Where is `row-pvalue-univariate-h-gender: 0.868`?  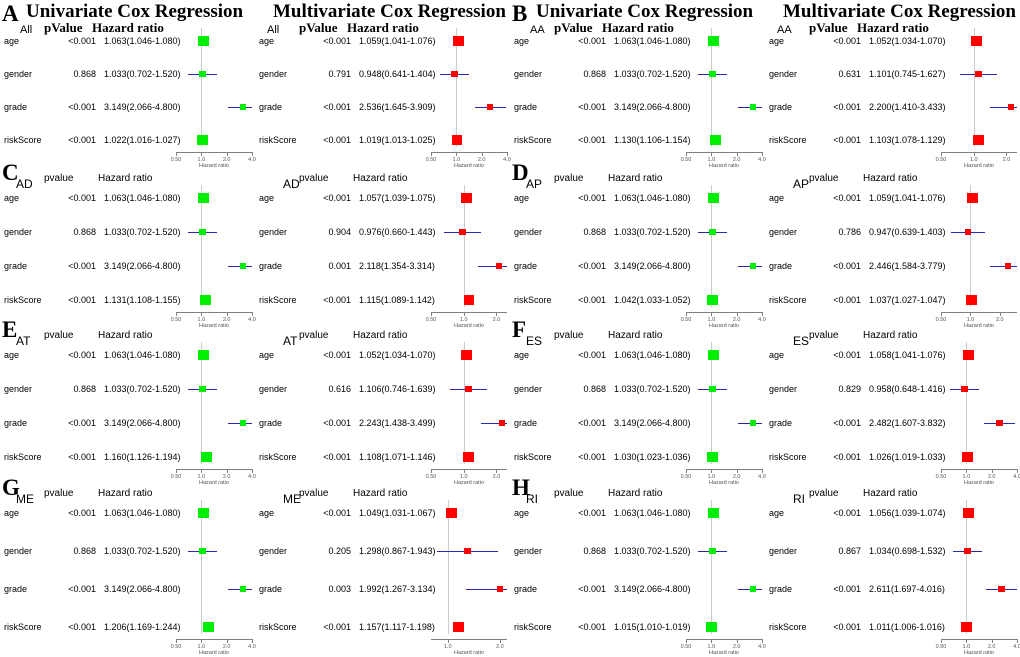
row-pvalue-univariate-h-gender: 0.868 is located at coordinates (594, 551).